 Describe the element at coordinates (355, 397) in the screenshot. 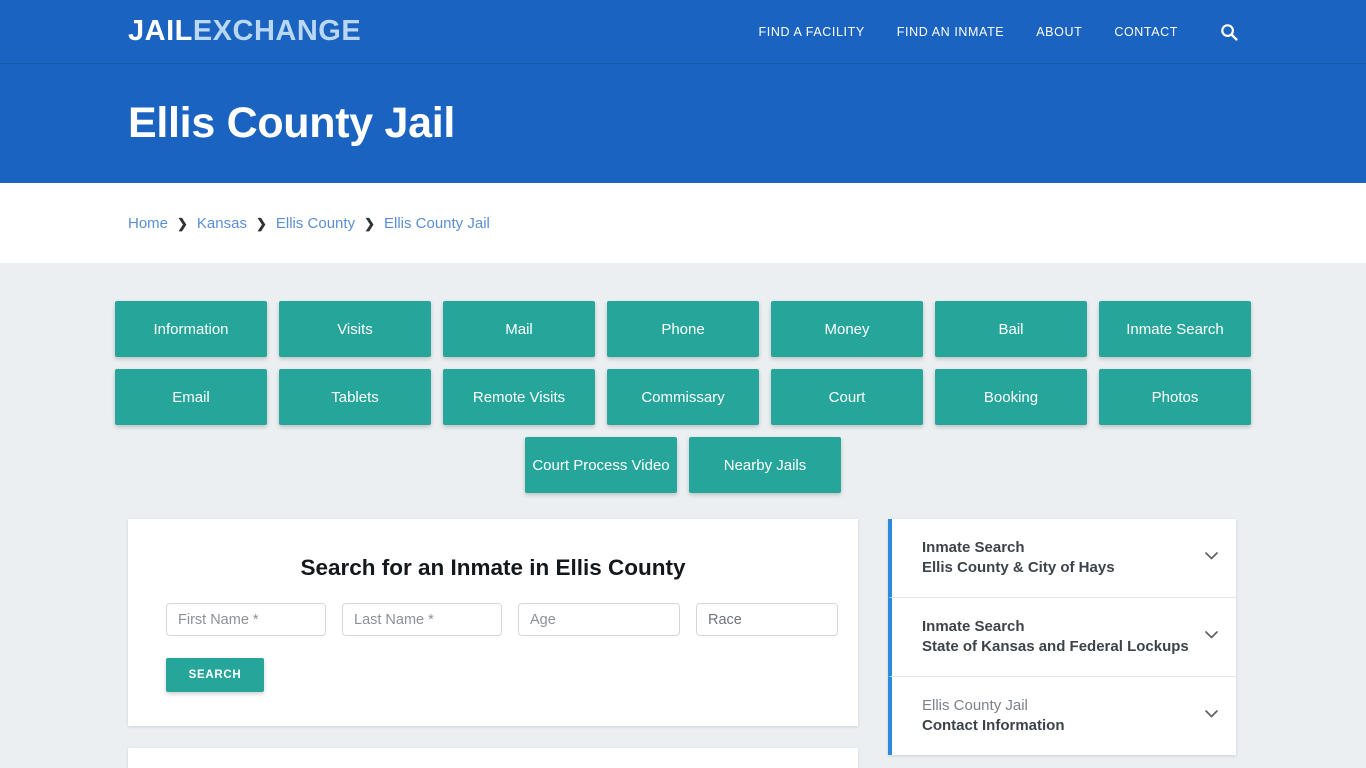

I see `tile-tablets: Tablets` at that location.